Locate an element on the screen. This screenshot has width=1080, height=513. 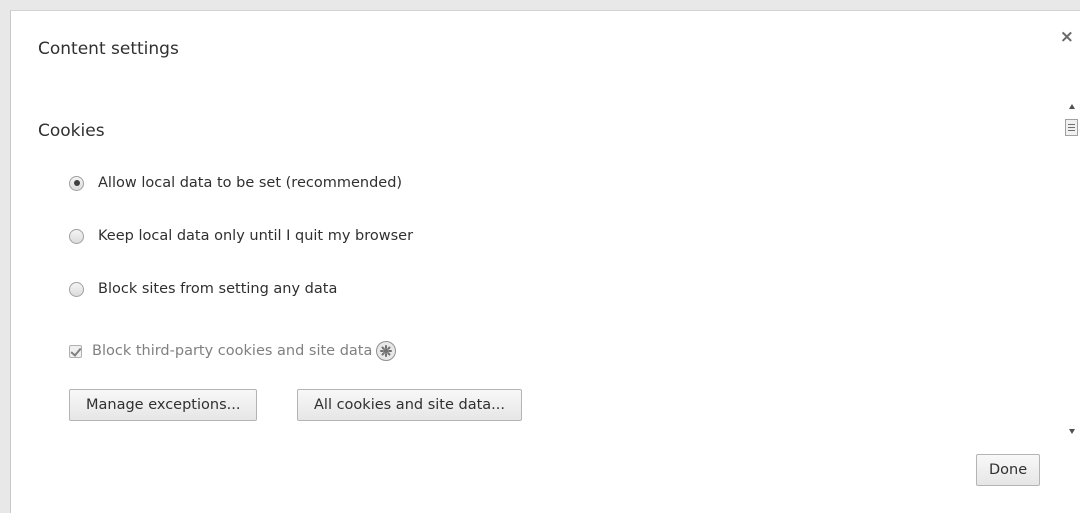
close-icon: × is located at coordinates (1067, 37).